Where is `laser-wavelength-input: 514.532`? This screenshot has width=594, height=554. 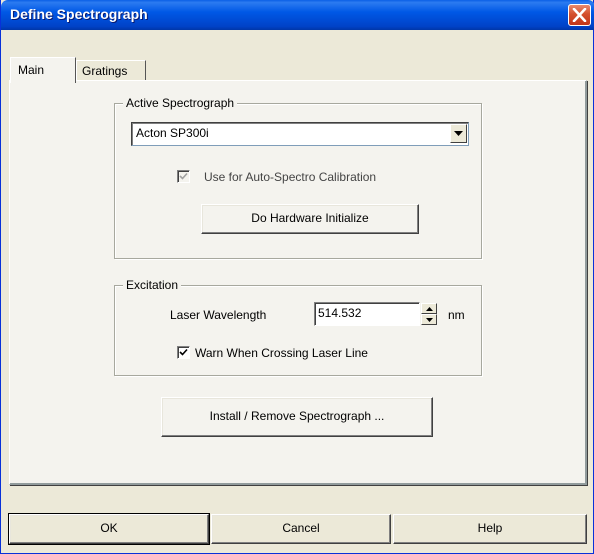
laser-wavelength-input: 514.532 is located at coordinates (367, 314).